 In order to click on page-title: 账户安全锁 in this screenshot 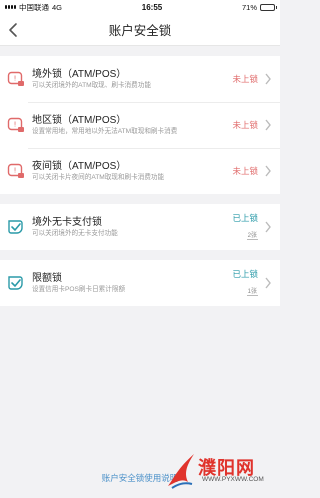, I will do `click(140, 31)`.